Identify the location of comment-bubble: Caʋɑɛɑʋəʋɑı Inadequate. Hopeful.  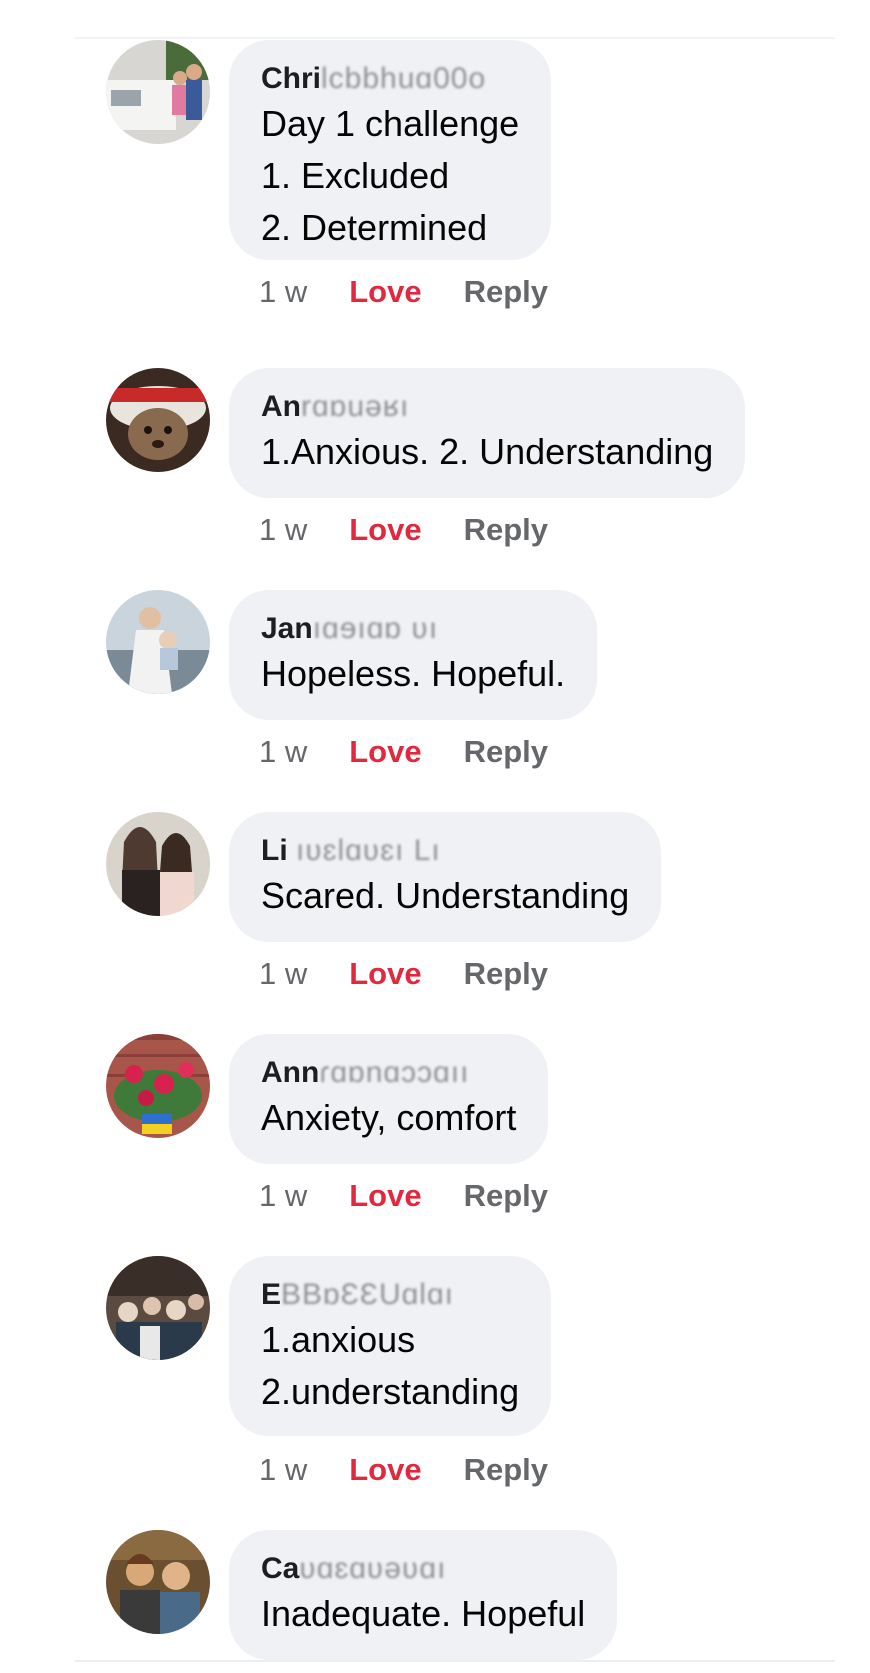
(423, 1595).